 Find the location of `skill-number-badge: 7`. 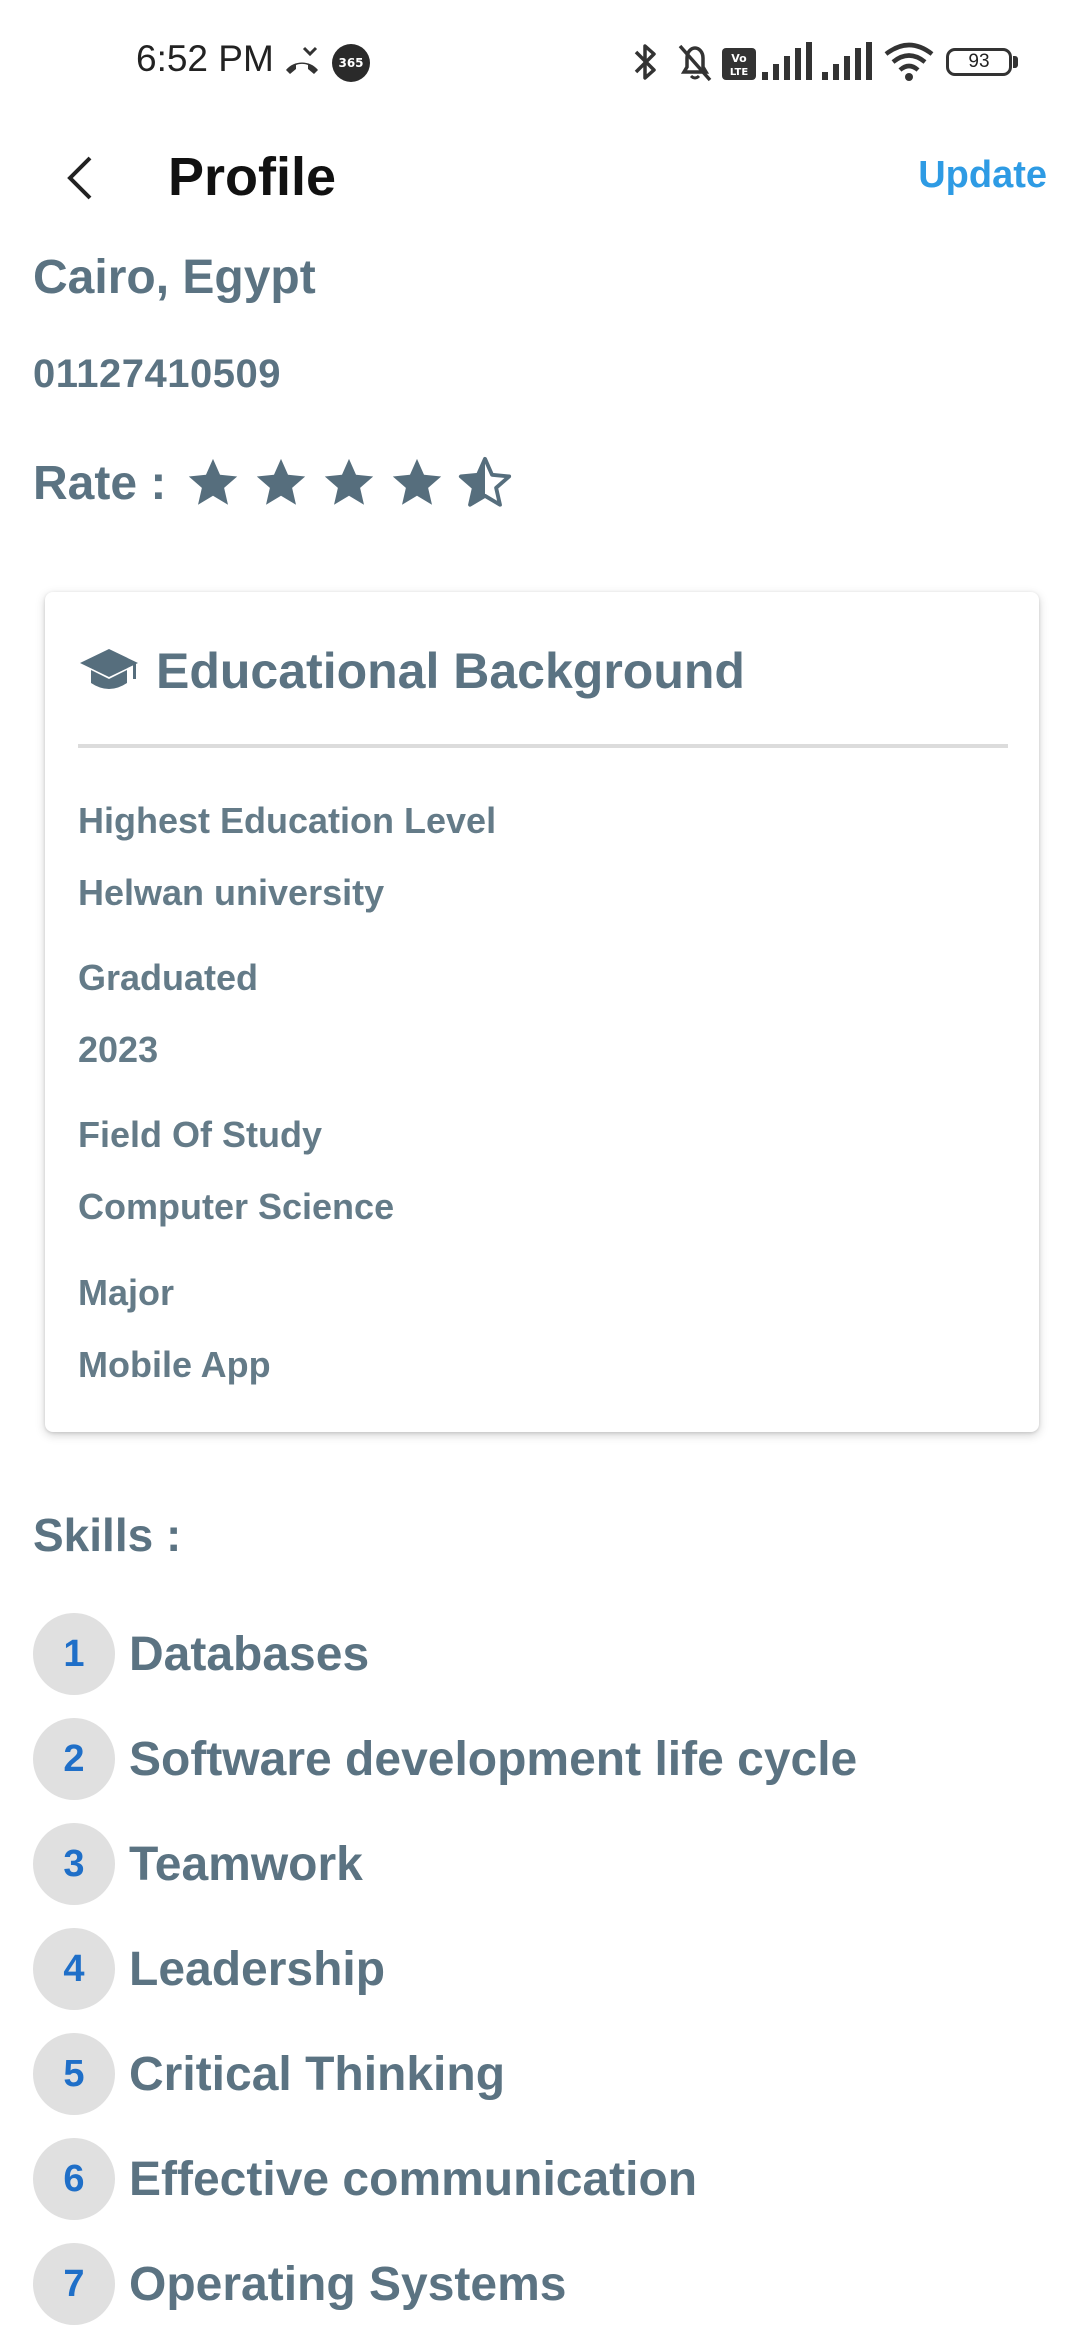

skill-number-badge: 7 is located at coordinates (74, 2284).